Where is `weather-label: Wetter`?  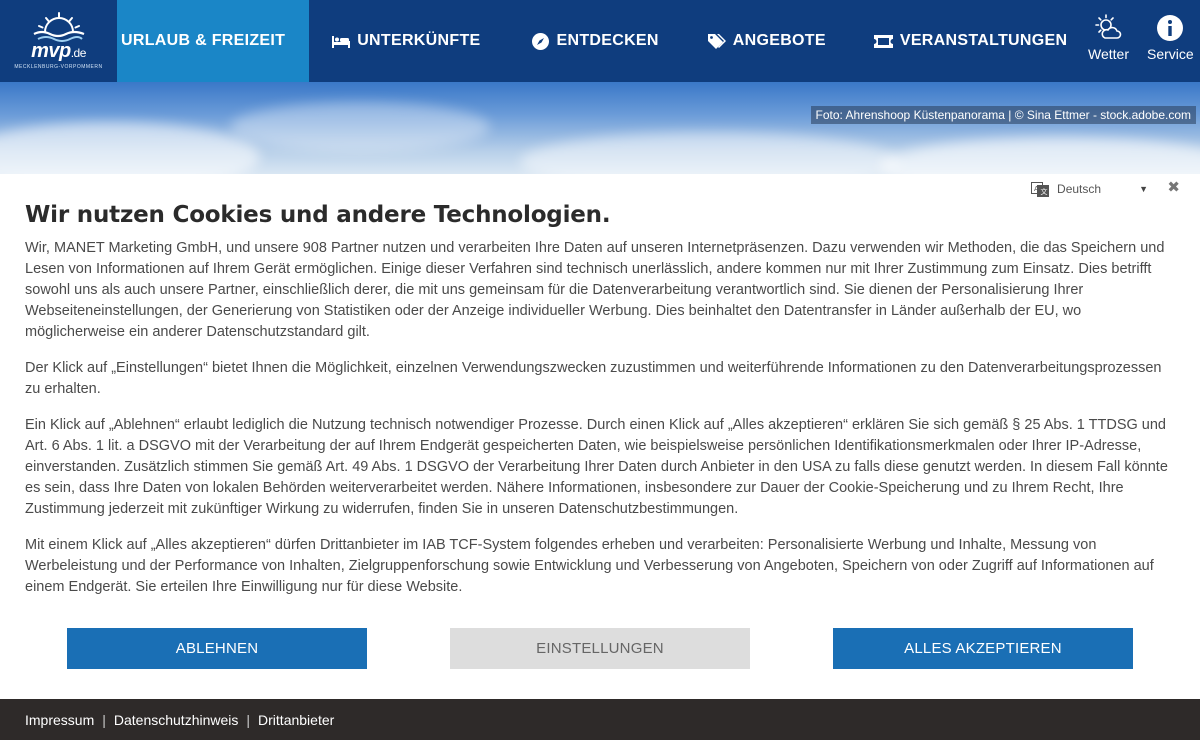
weather-label: Wetter is located at coordinates (1108, 54).